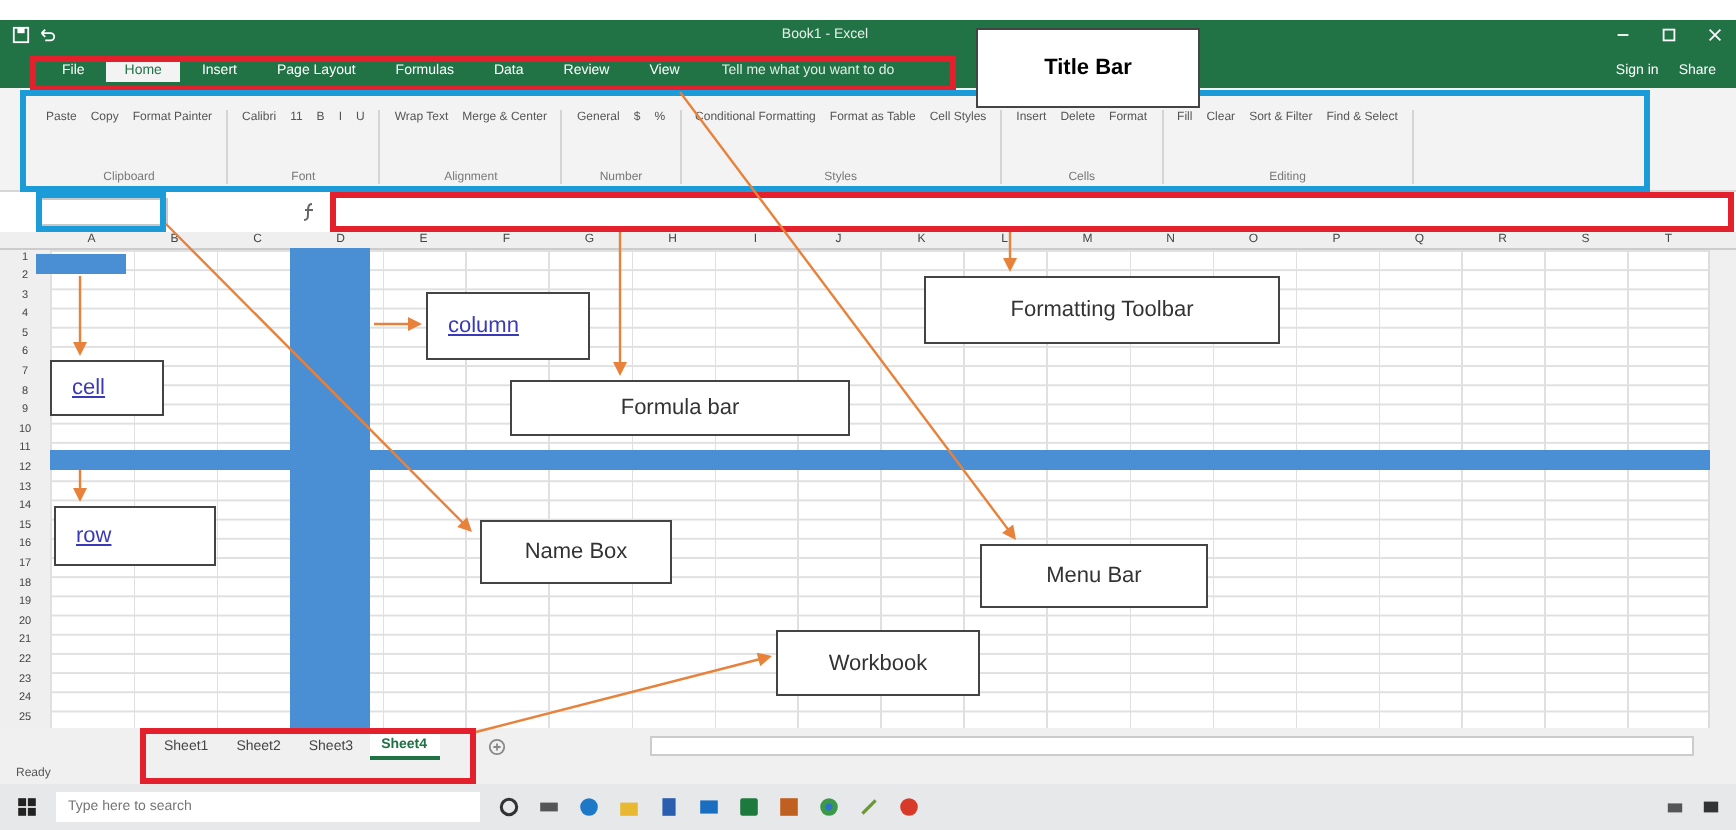  I want to click on save-icon, so click(21, 35).